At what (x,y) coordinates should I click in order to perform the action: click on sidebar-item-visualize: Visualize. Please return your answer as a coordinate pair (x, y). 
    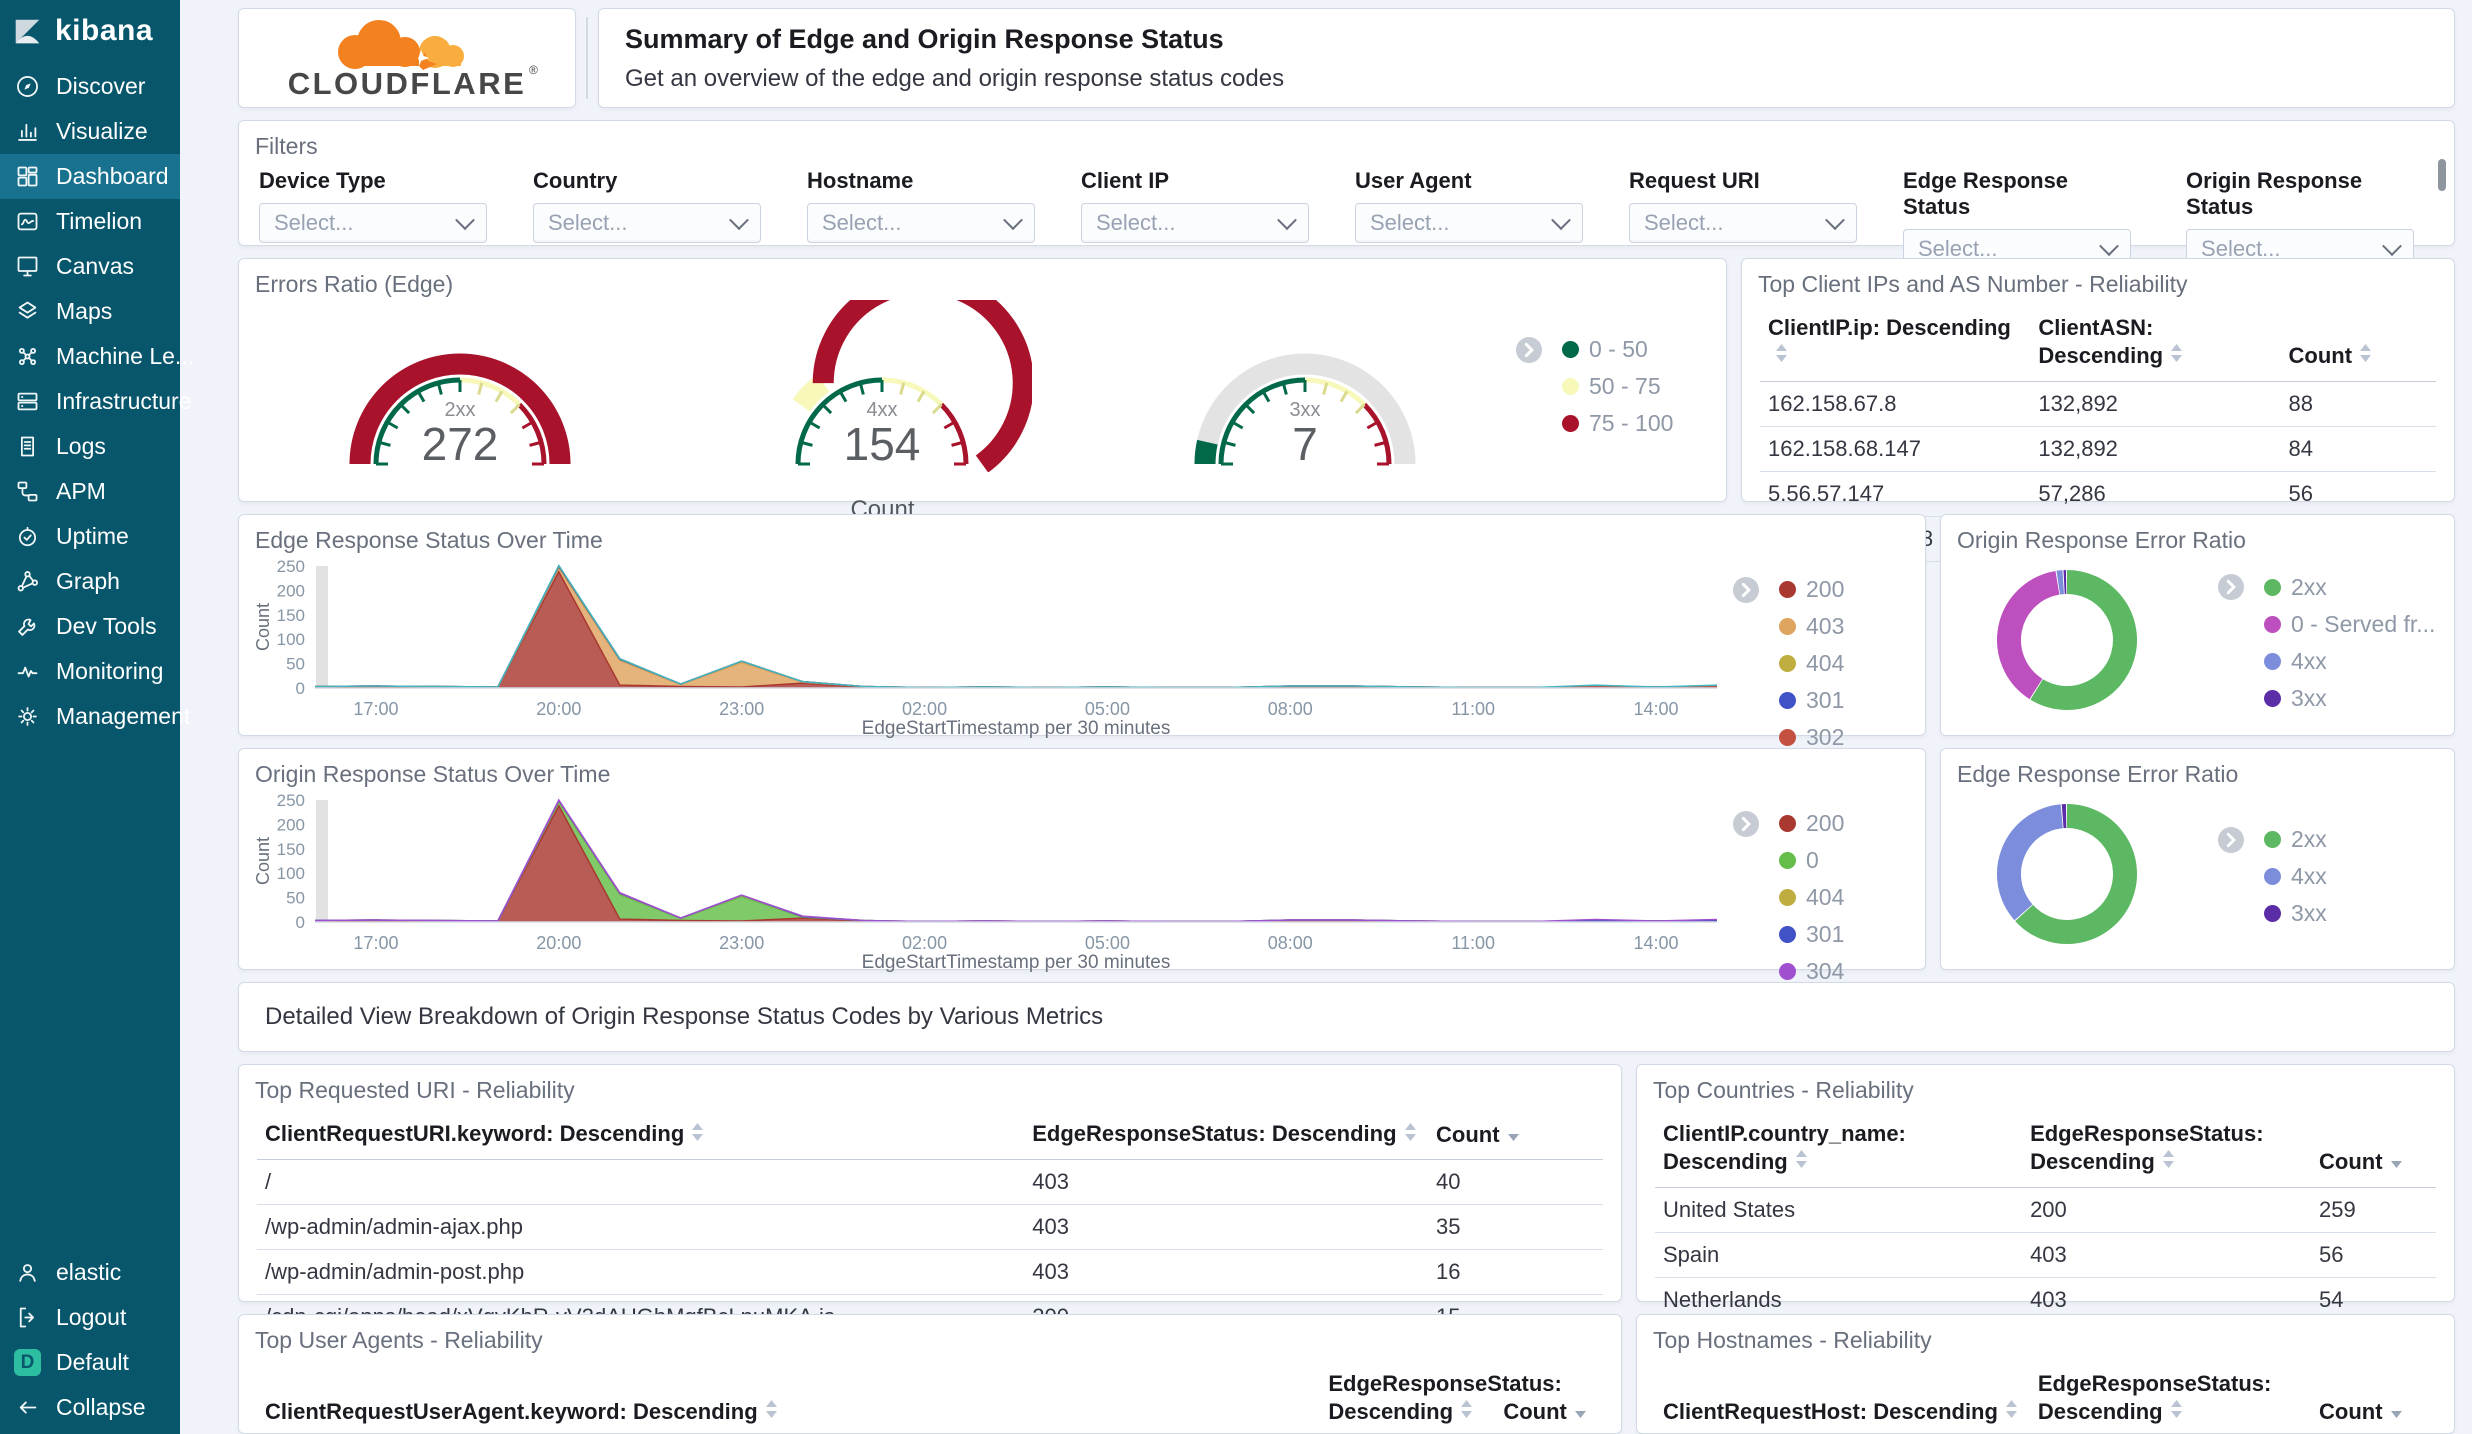
    Looking at the image, I should click on (90, 131).